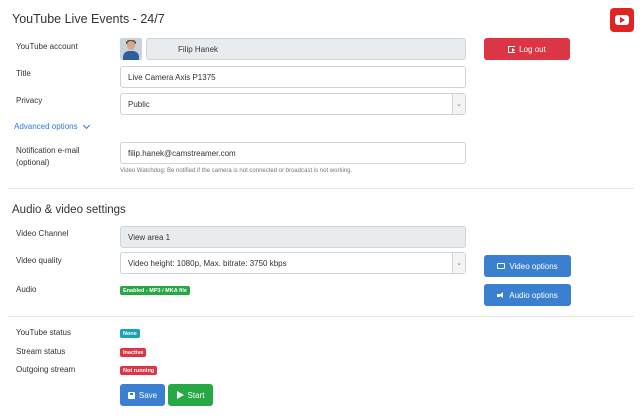  Describe the element at coordinates (293, 77) in the screenshot. I see `title-input: Live Camera Axis P1375` at that location.